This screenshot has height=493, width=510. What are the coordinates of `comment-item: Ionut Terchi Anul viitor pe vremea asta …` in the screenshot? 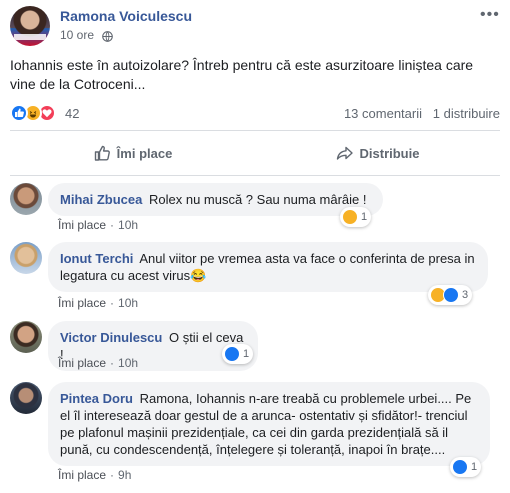 It's located at (255, 277).